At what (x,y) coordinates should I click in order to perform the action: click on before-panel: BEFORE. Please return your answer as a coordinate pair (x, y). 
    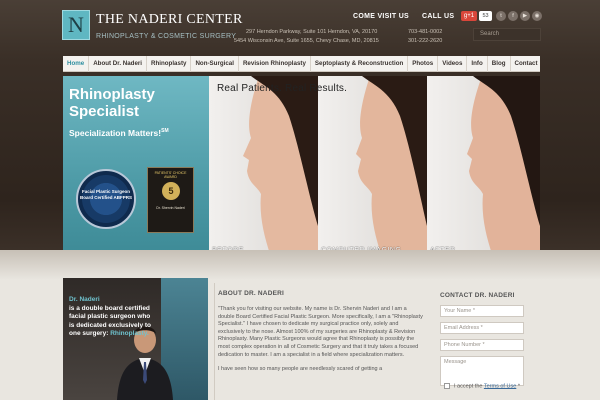
    Looking at the image, I should click on (263, 166).